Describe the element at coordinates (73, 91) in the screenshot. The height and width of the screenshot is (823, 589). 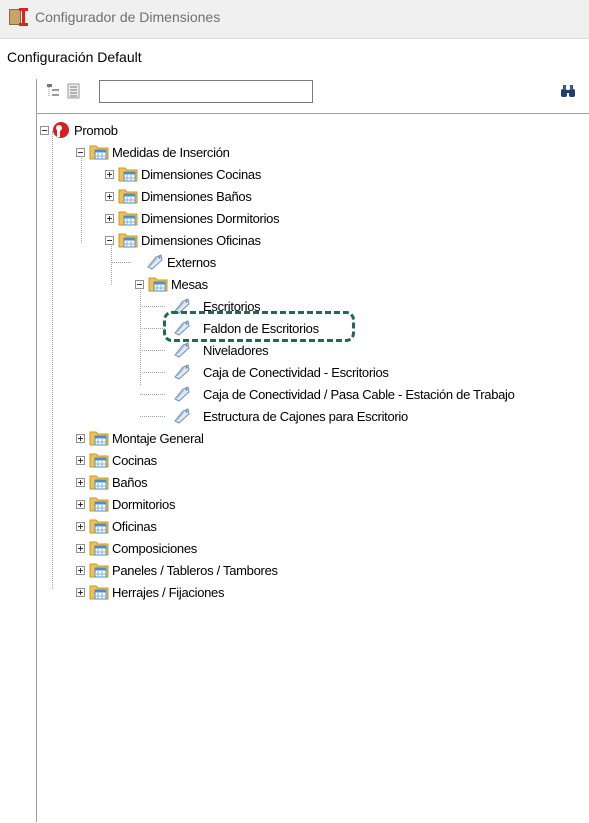
I see `collapse-all-icon` at that location.